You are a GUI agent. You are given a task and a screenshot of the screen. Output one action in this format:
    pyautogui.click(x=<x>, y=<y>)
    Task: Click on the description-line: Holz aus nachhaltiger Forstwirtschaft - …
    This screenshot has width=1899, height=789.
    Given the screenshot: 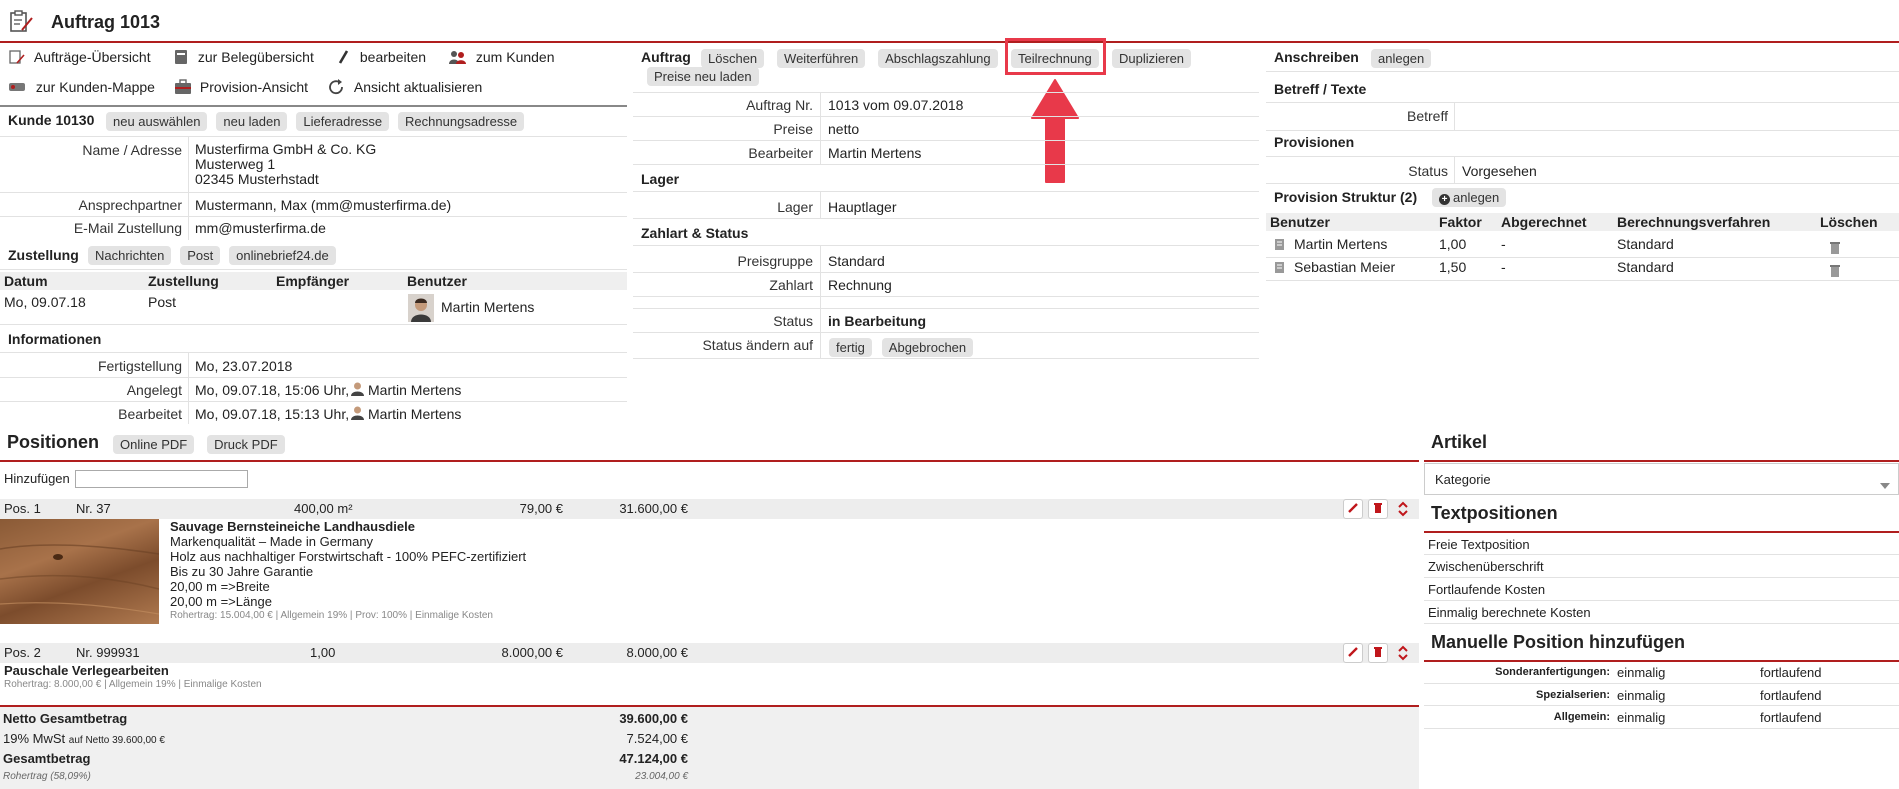 What is the action you would take?
    pyautogui.click(x=348, y=556)
    